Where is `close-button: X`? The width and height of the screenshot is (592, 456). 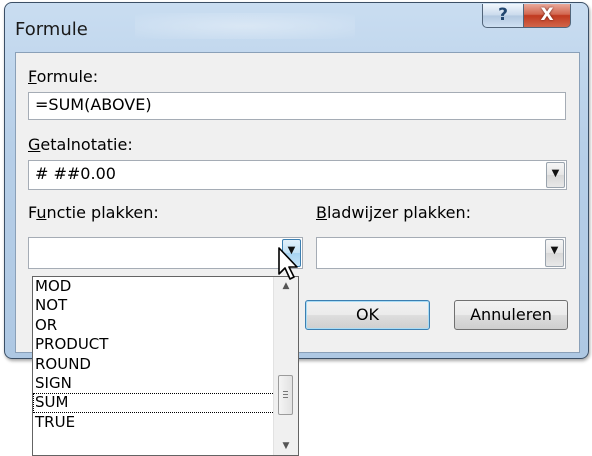
close-button: X is located at coordinates (547, 16).